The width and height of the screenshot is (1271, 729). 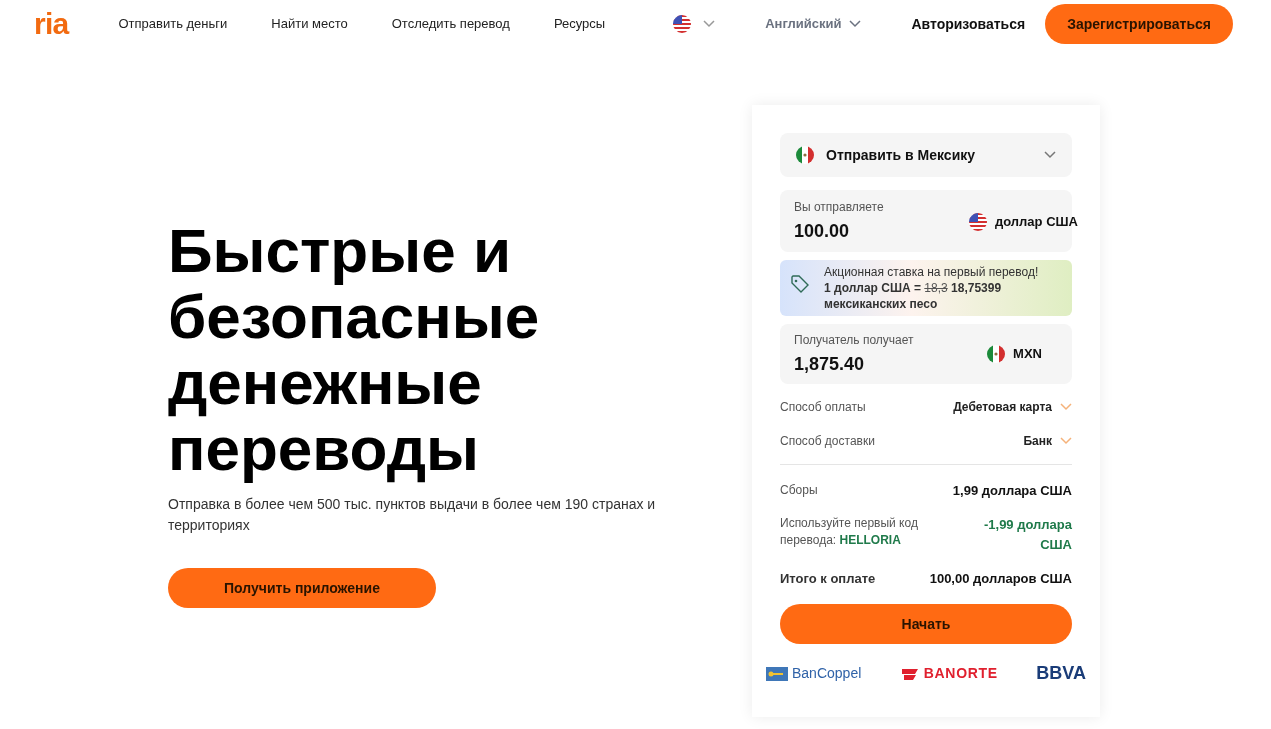 What do you see at coordinates (814, 673) in the screenshot?
I see `partner-logo: BanCoppel` at bounding box center [814, 673].